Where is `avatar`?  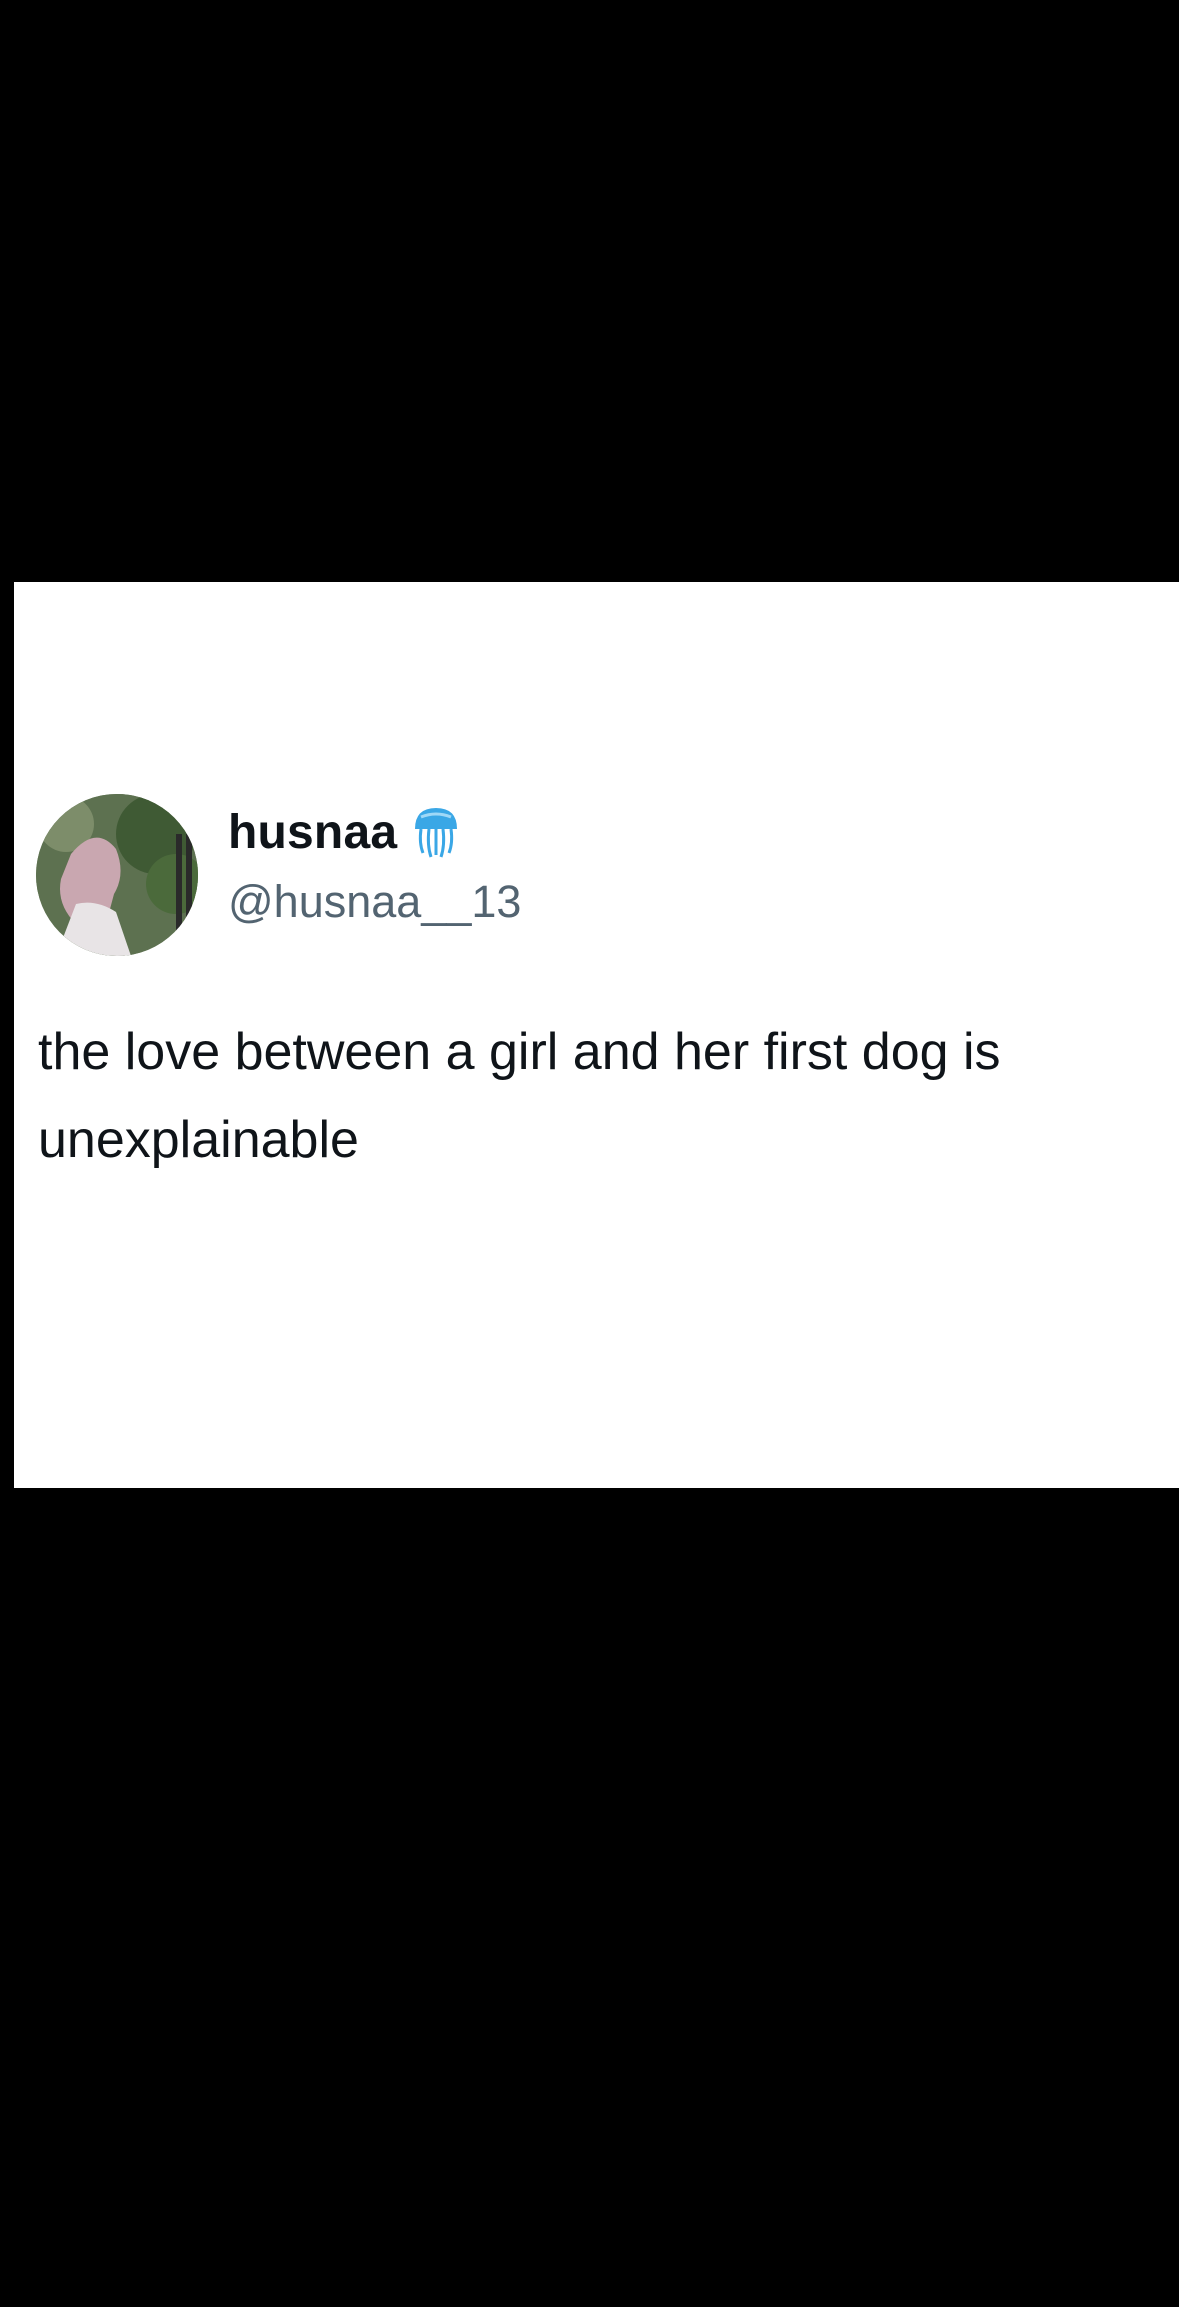 avatar is located at coordinates (117, 875).